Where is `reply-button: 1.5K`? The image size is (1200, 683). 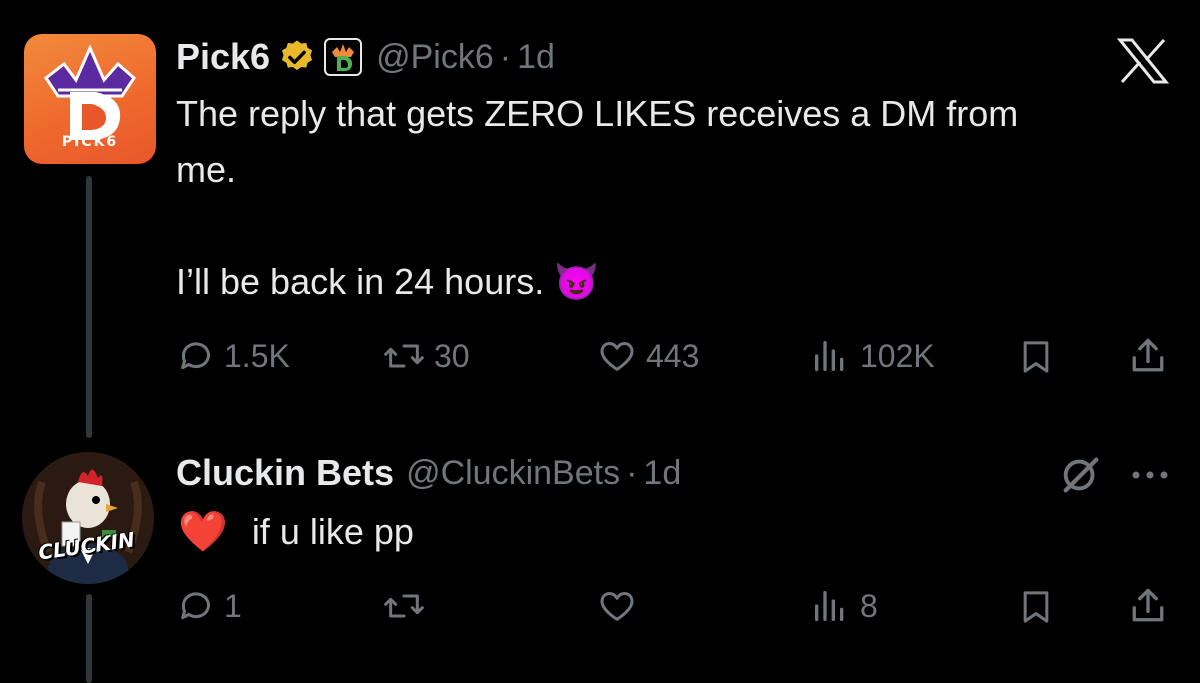 reply-button: 1.5K is located at coordinates (233, 356).